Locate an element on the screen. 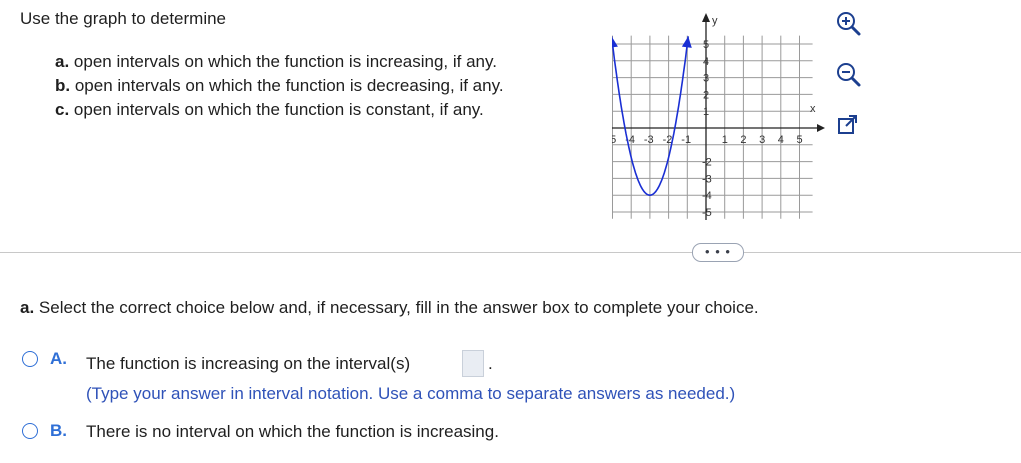  x-tick-label: 5 is located at coordinates (800, 140).